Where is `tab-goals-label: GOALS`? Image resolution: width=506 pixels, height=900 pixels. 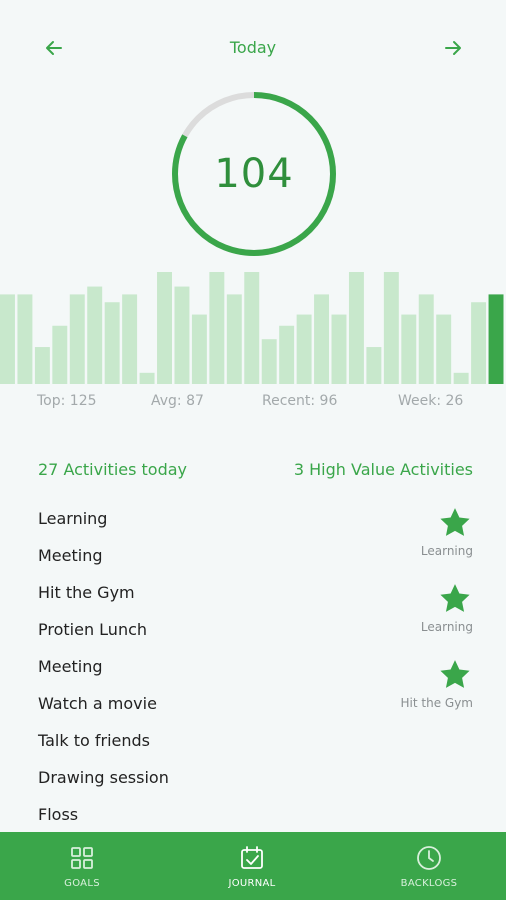
tab-goals-label: GOALS is located at coordinates (82, 883).